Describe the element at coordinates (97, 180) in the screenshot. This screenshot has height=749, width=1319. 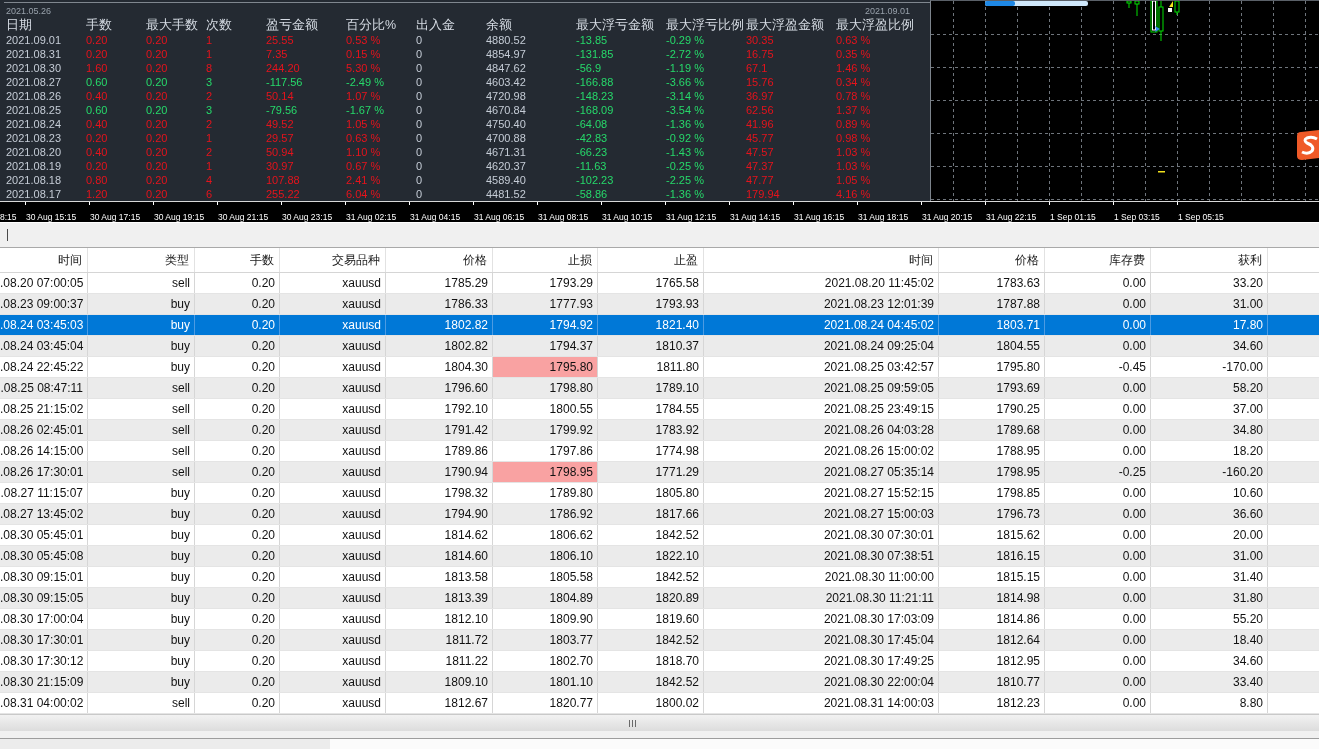
I see `table-cell-text: 0.80` at that location.